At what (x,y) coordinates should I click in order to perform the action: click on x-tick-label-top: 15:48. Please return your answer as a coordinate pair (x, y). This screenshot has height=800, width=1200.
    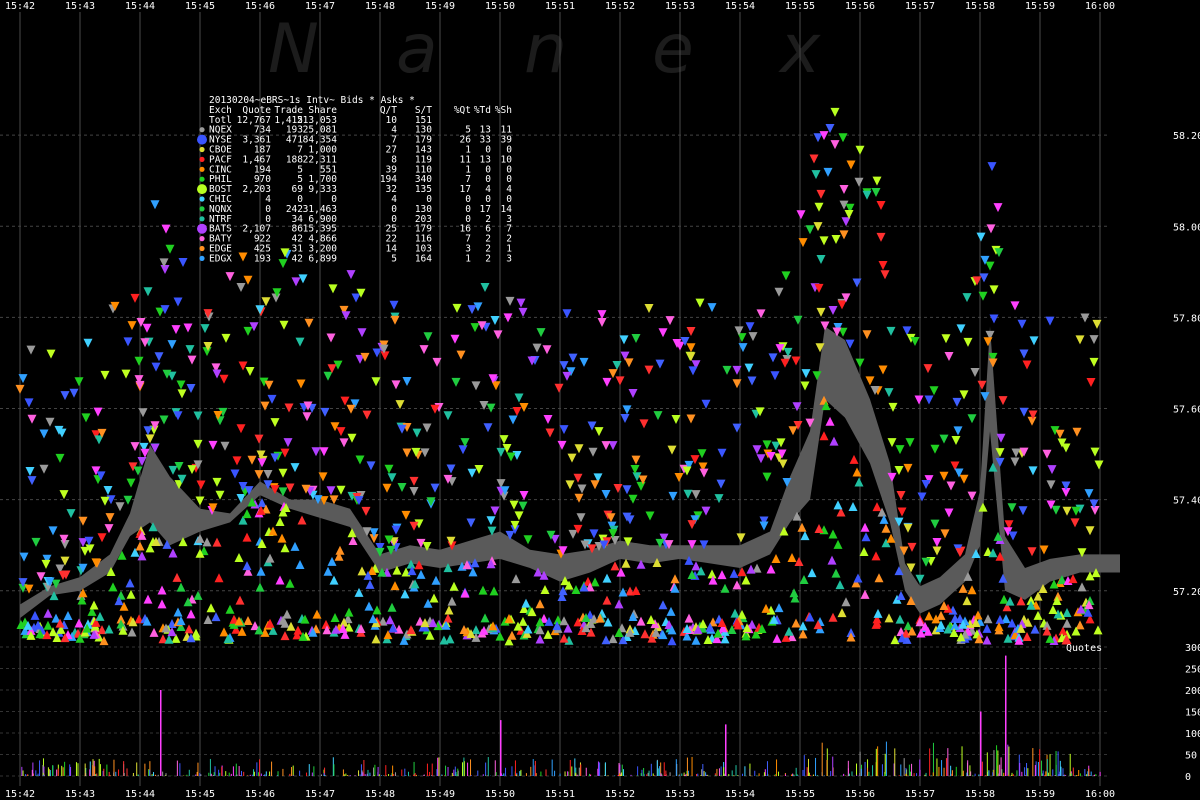
    Looking at the image, I should click on (380, 6).